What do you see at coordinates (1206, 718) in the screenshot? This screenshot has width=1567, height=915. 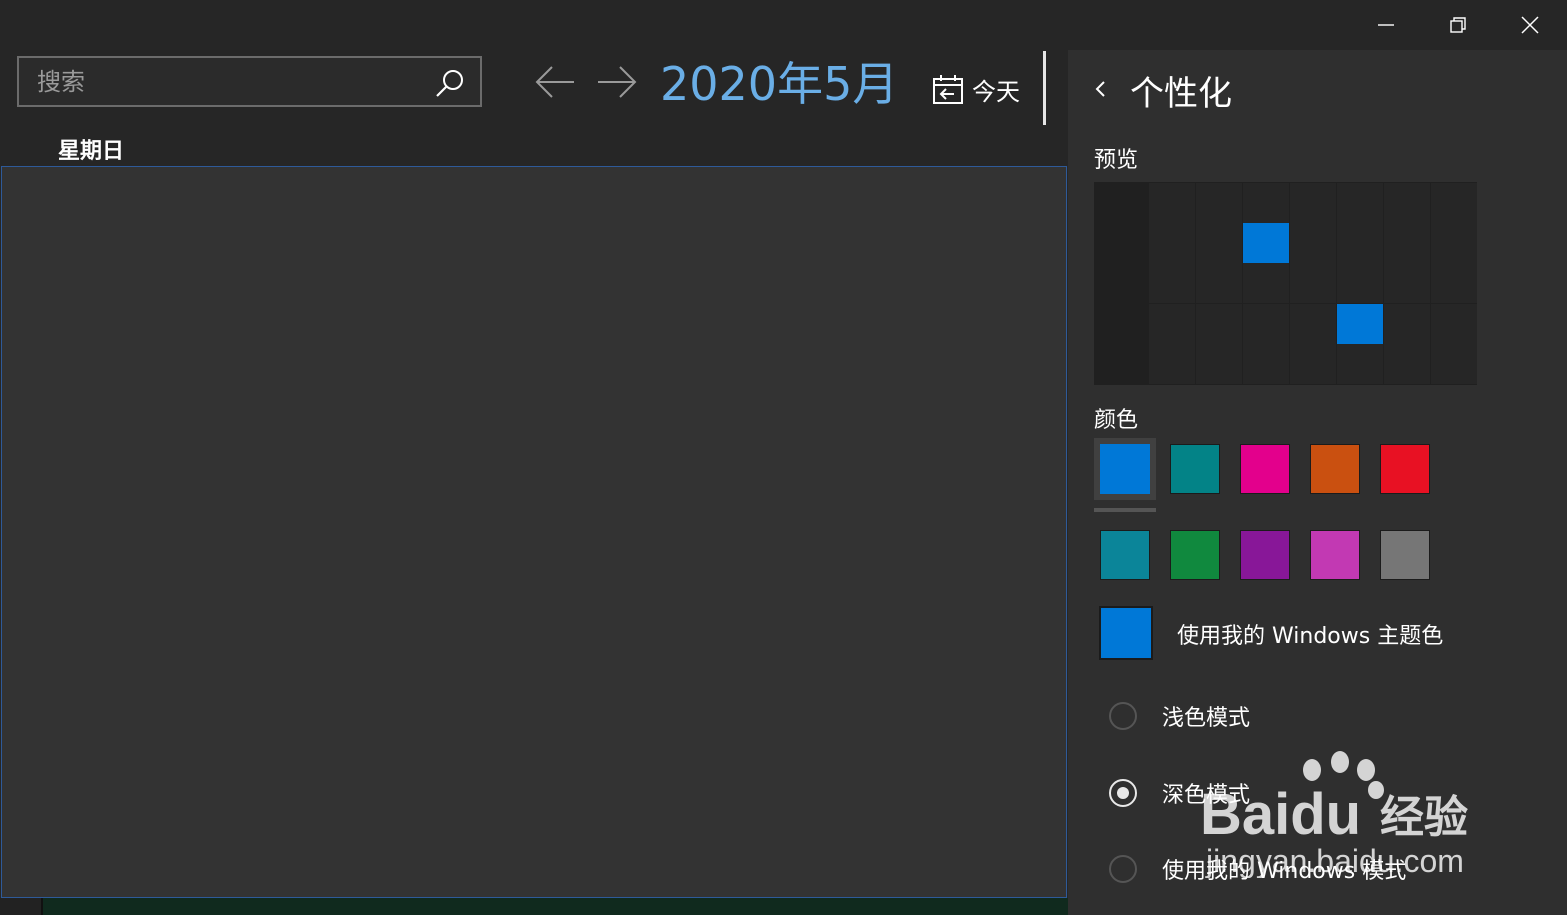 I see `radio-light-mode-label: 浅色模式` at bounding box center [1206, 718].